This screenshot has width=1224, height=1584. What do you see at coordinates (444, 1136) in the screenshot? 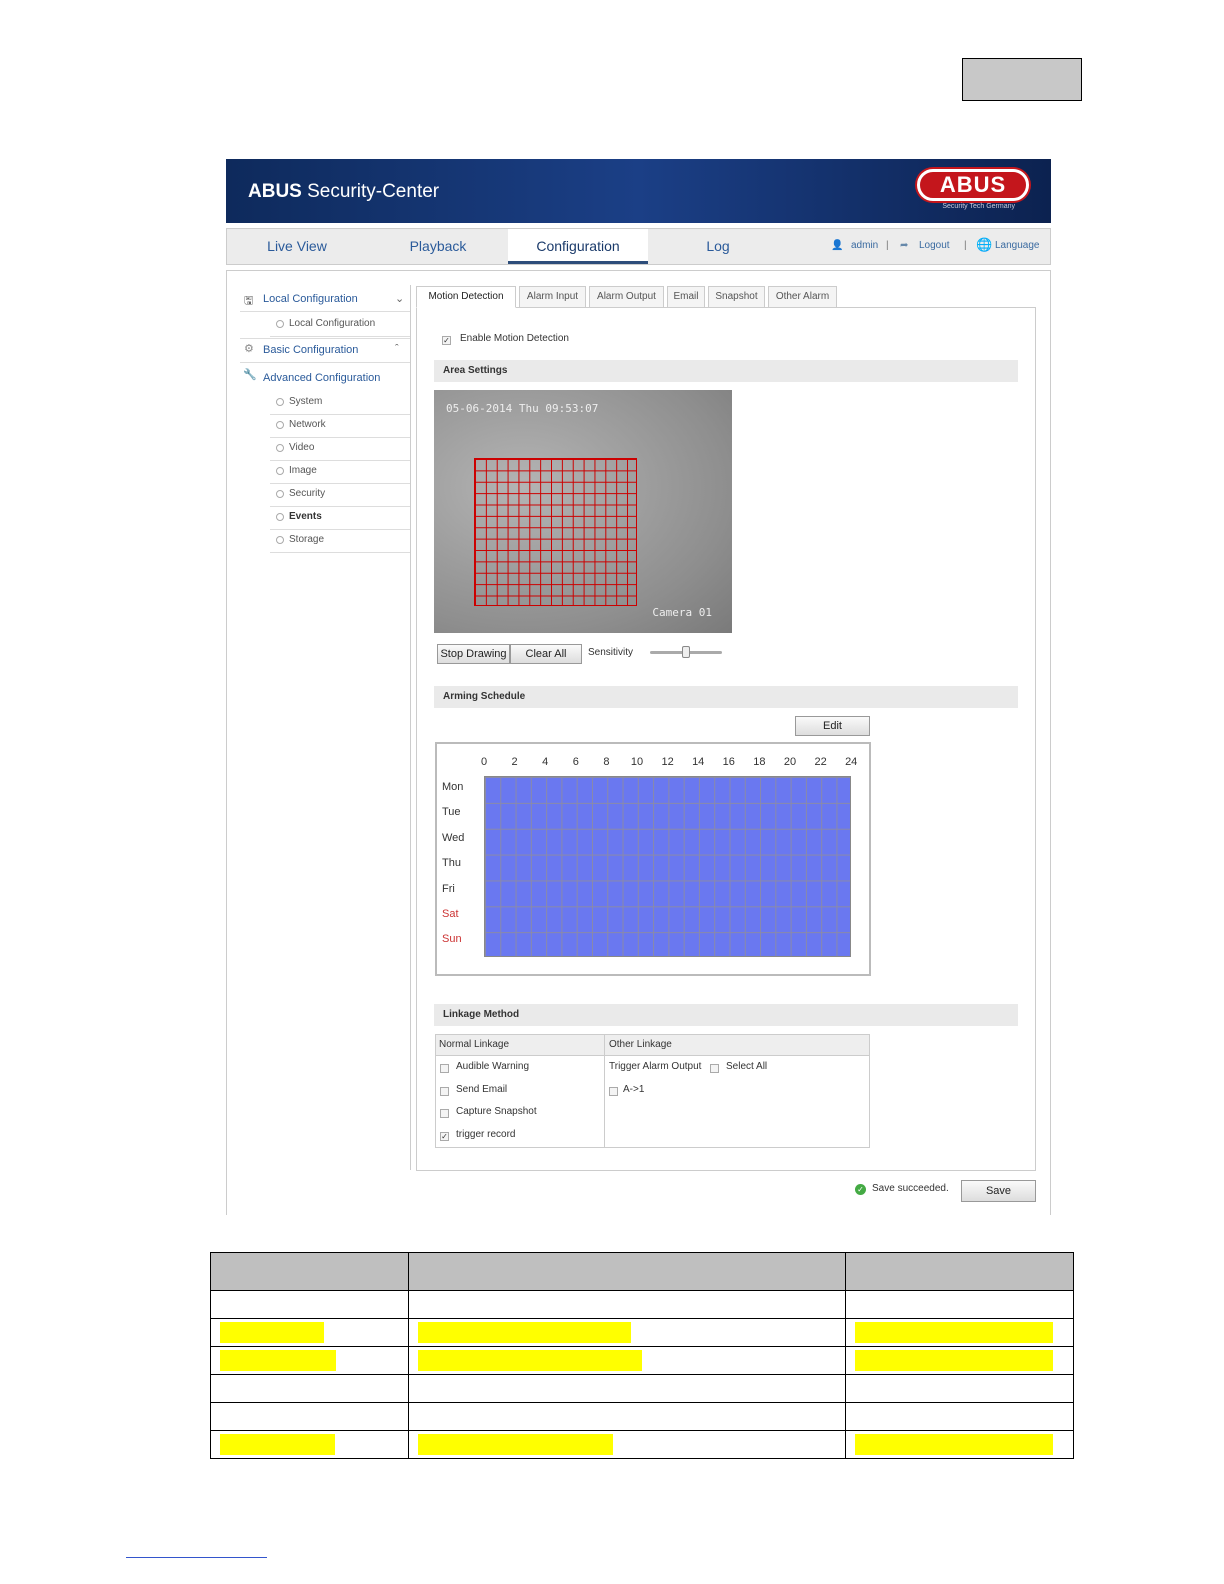
I see `trigger-record-checkbox: ✓` at bounding box center [444, 1136].